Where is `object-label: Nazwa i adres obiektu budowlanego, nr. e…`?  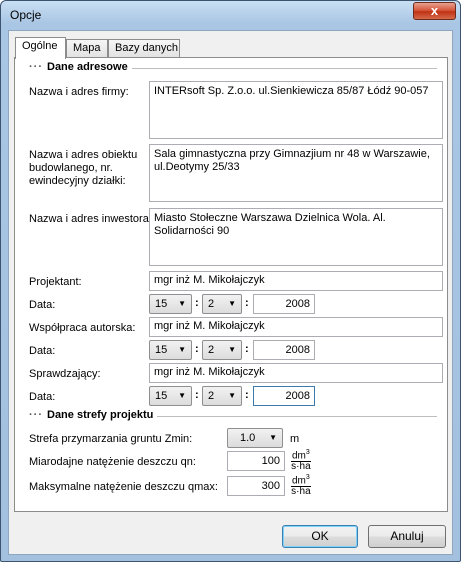
object-label: Nazwa i adres obiektu budowlanego, nr. e… is located at coordinates (83, 168).